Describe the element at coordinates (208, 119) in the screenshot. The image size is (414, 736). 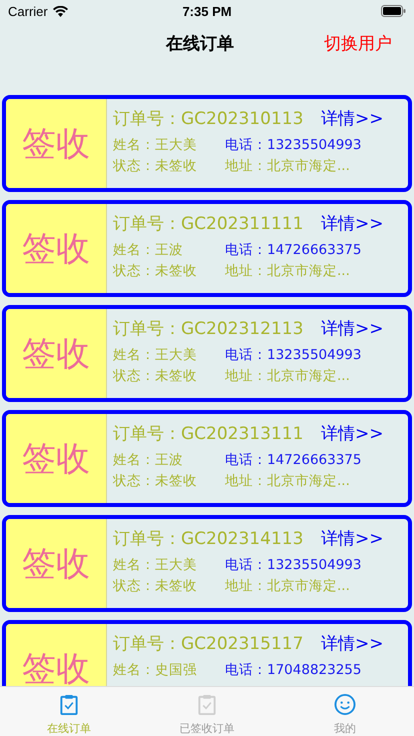
I see `order-number: 订单号：GC202310113` at that location.